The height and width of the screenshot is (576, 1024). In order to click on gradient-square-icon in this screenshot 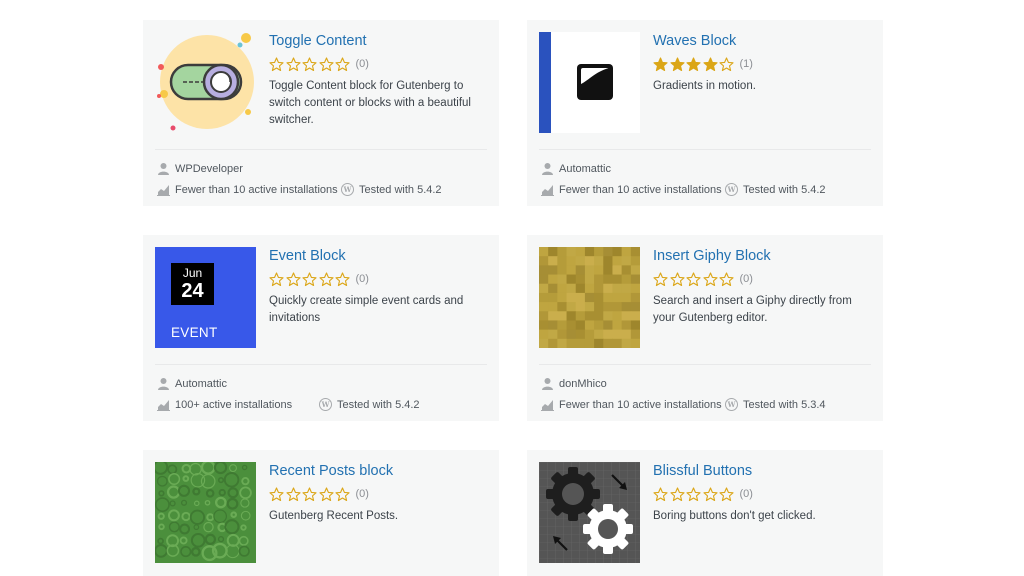, I will do `click(589, 82)`.